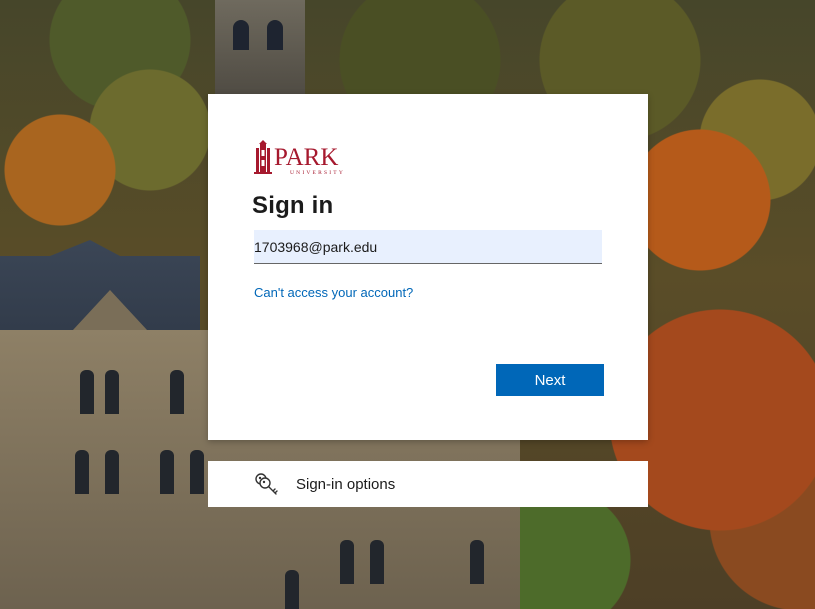 The height and width of the screenshot is (609, 815). Describe the element at coordinates (428, 247) in the screenshot. I see `email-field: 1703968@park.edu` at that location.